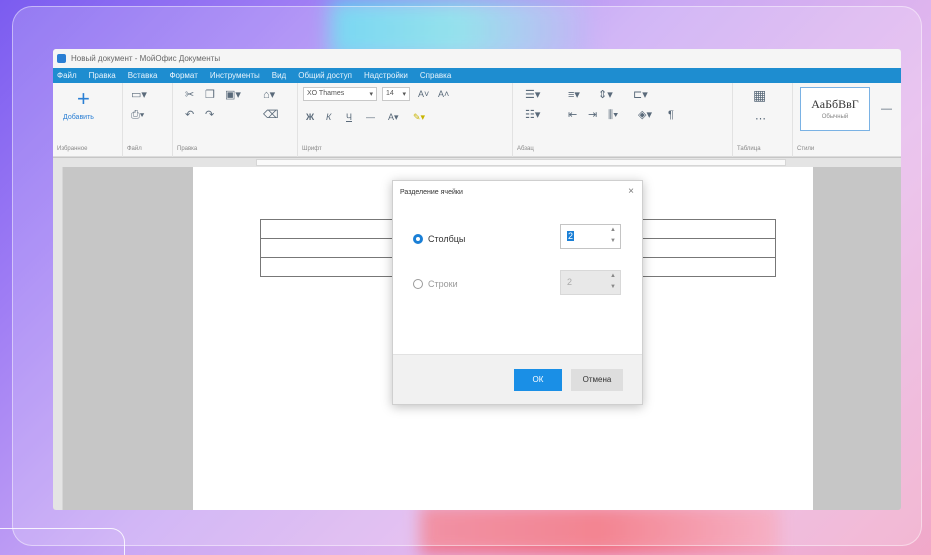 The height and width of the screenshot is (555, 931). Describe the element at coordinates (423, 94) in the screenshot. I see `decrease-font-icon: A˅` at that location.